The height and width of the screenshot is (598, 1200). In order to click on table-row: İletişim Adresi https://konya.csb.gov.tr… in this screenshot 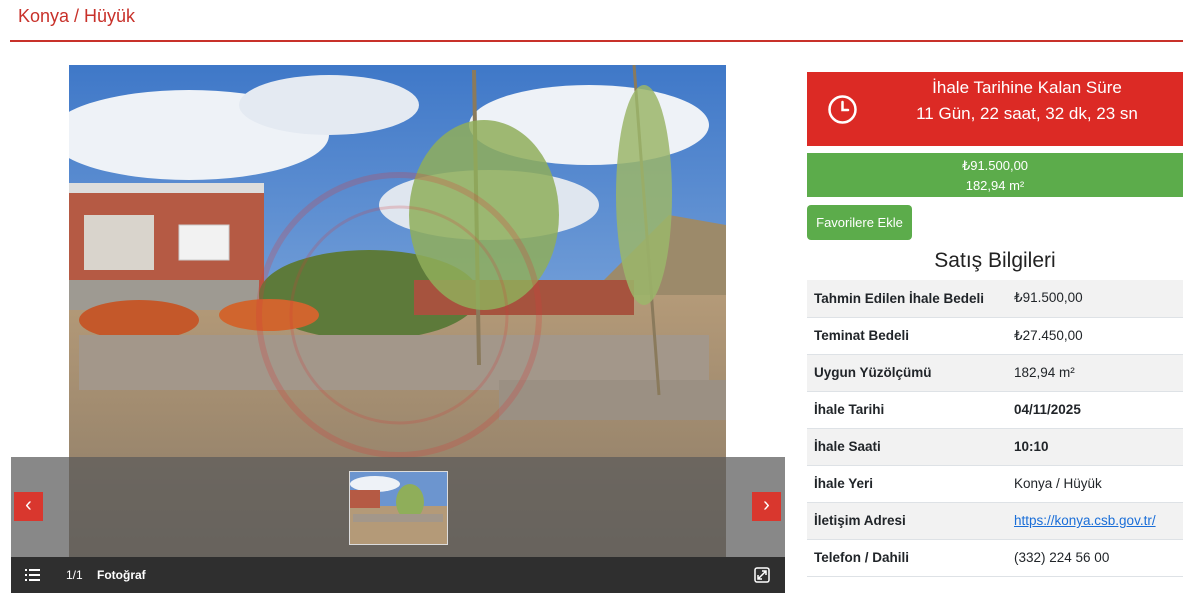, I will do `click(995, 520)`.